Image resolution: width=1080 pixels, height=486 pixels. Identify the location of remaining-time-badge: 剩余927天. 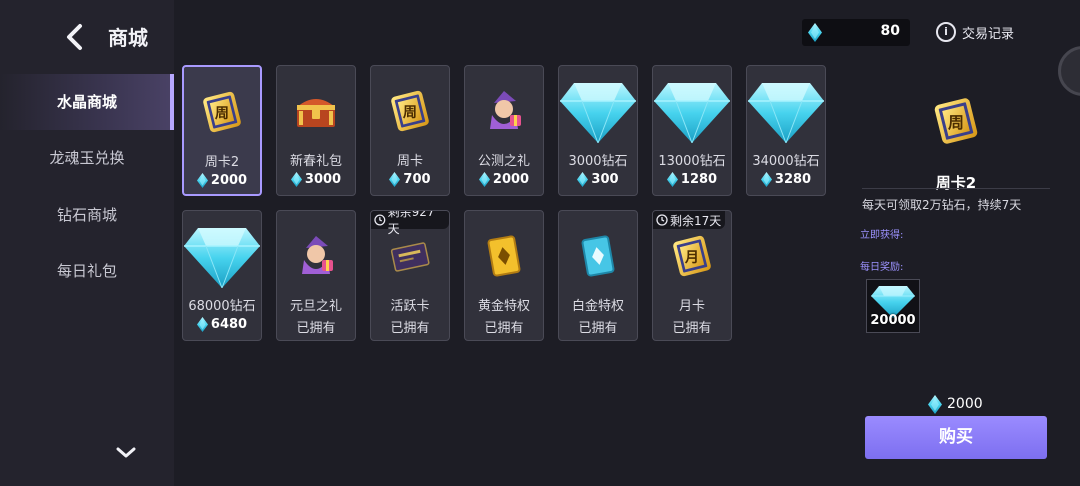
(410, 223).